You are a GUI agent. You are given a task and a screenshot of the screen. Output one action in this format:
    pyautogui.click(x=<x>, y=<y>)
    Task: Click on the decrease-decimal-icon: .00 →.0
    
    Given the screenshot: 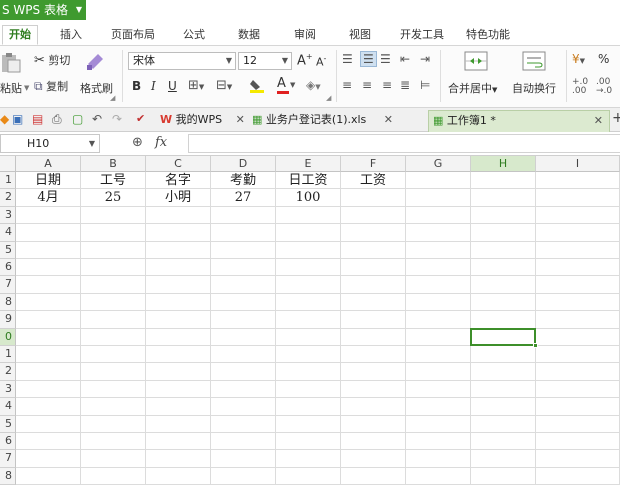 What is the action you would take?
    pyautogui.click(x=604, y=87)
    